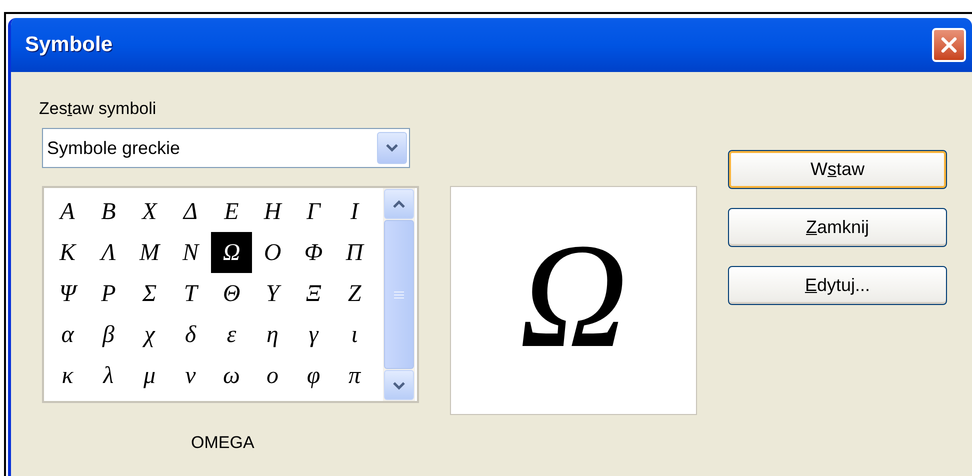 The height and width of the screenshot is (476, 972). I want to click on symbol-cell: Σ, so click(149, 293).